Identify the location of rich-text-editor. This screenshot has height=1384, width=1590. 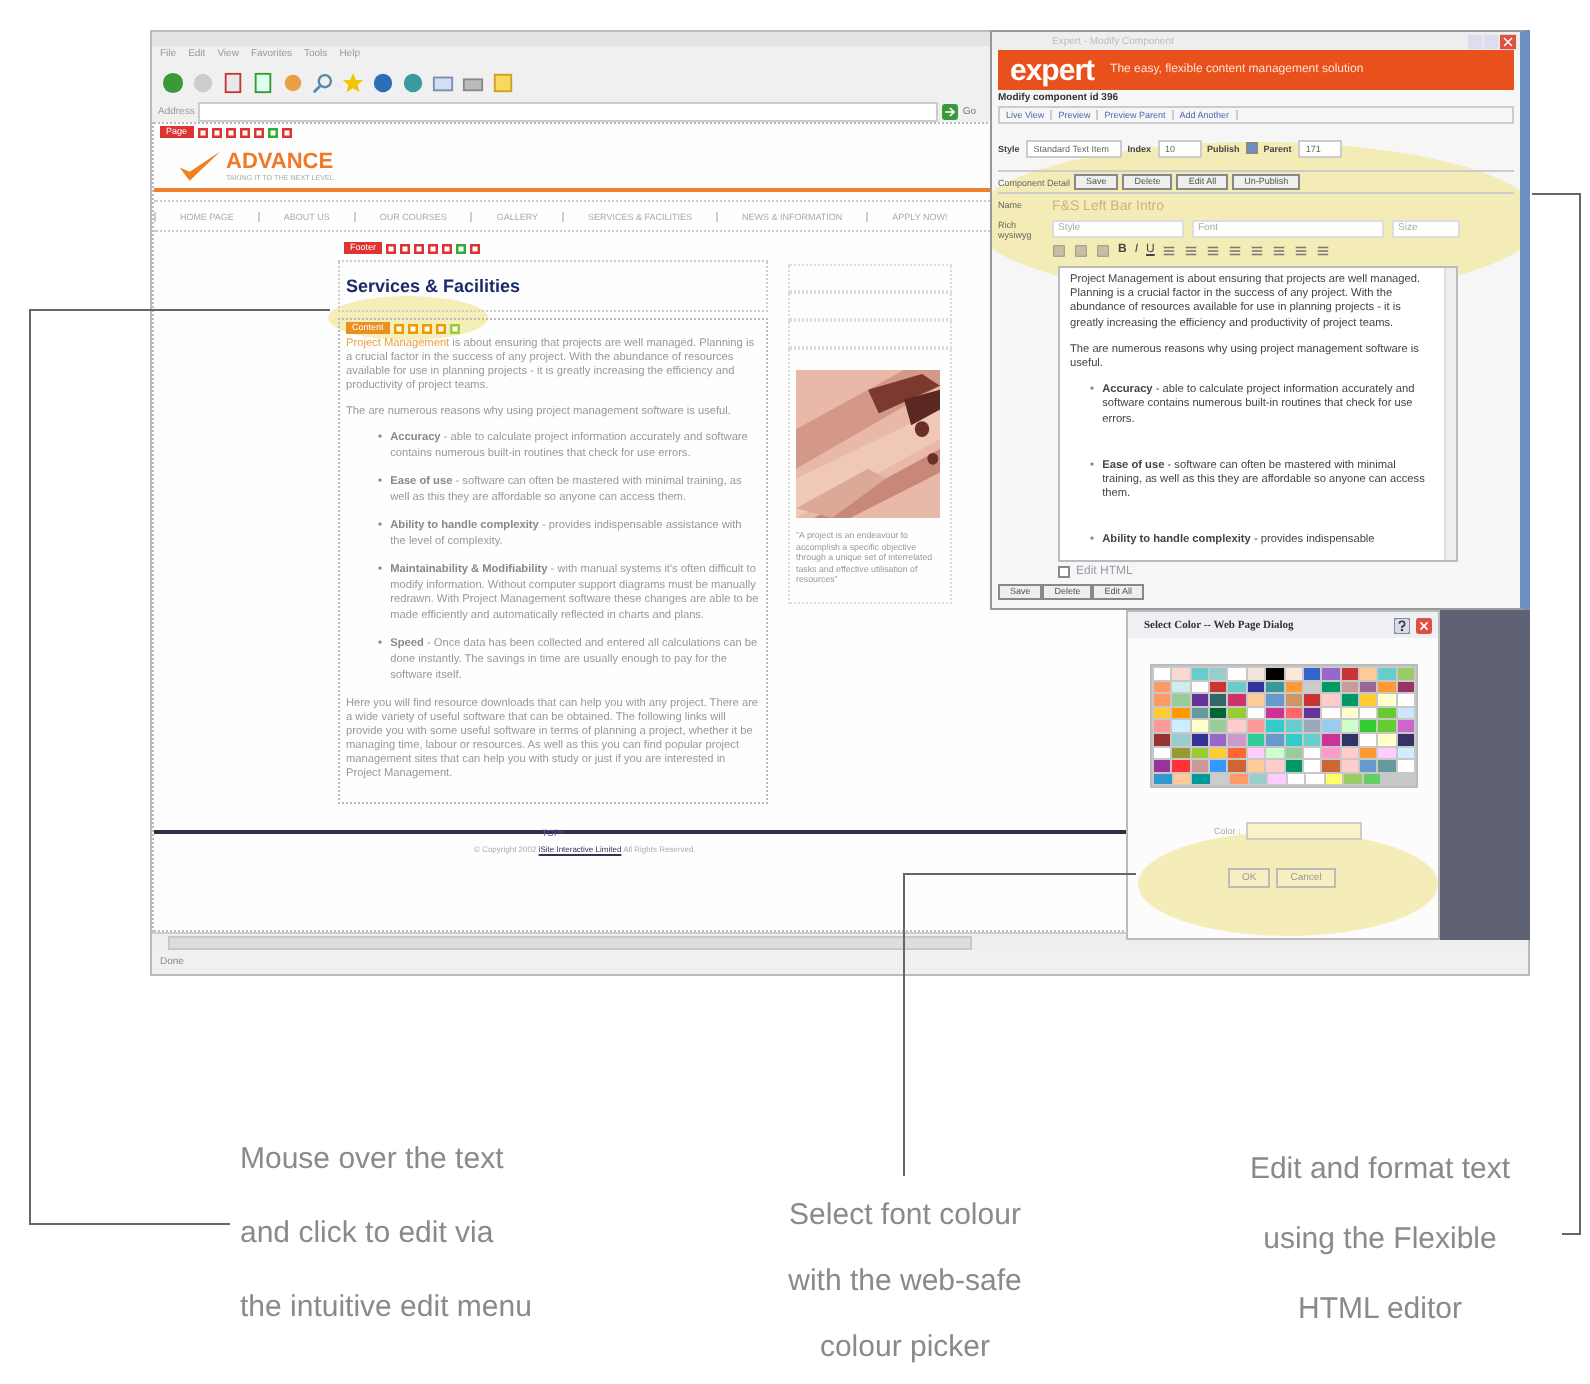
(1258, 414).